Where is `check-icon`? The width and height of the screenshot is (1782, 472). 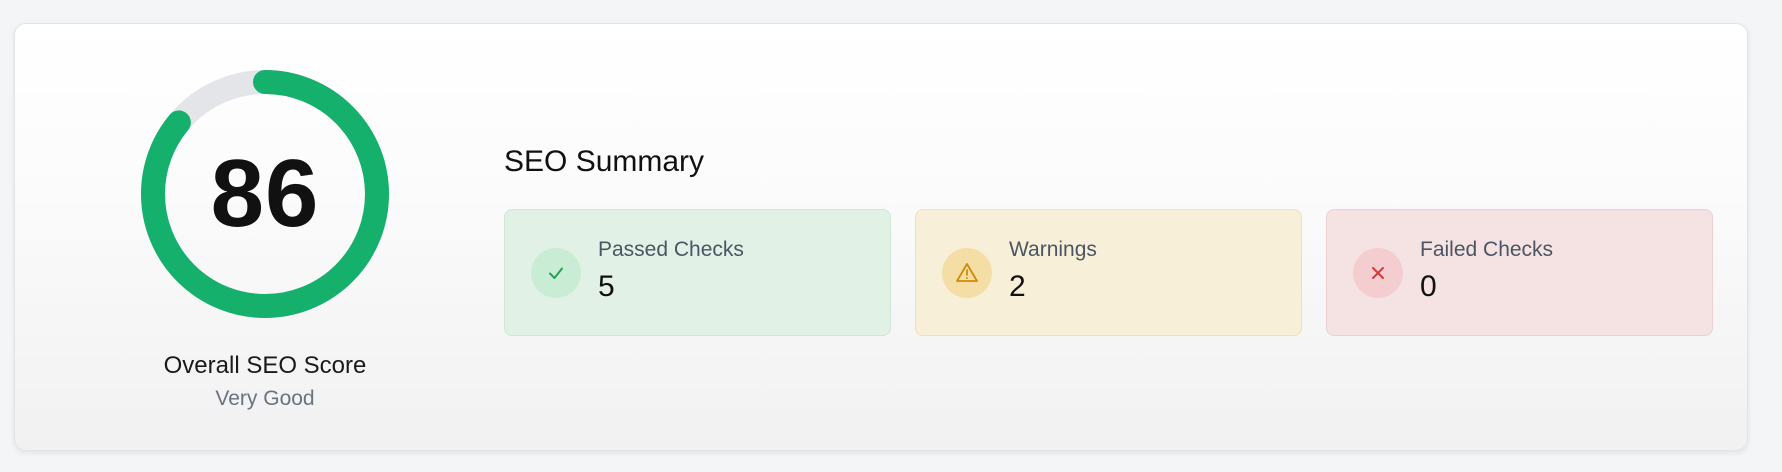 check-icon is located at coordinates (556, 273).